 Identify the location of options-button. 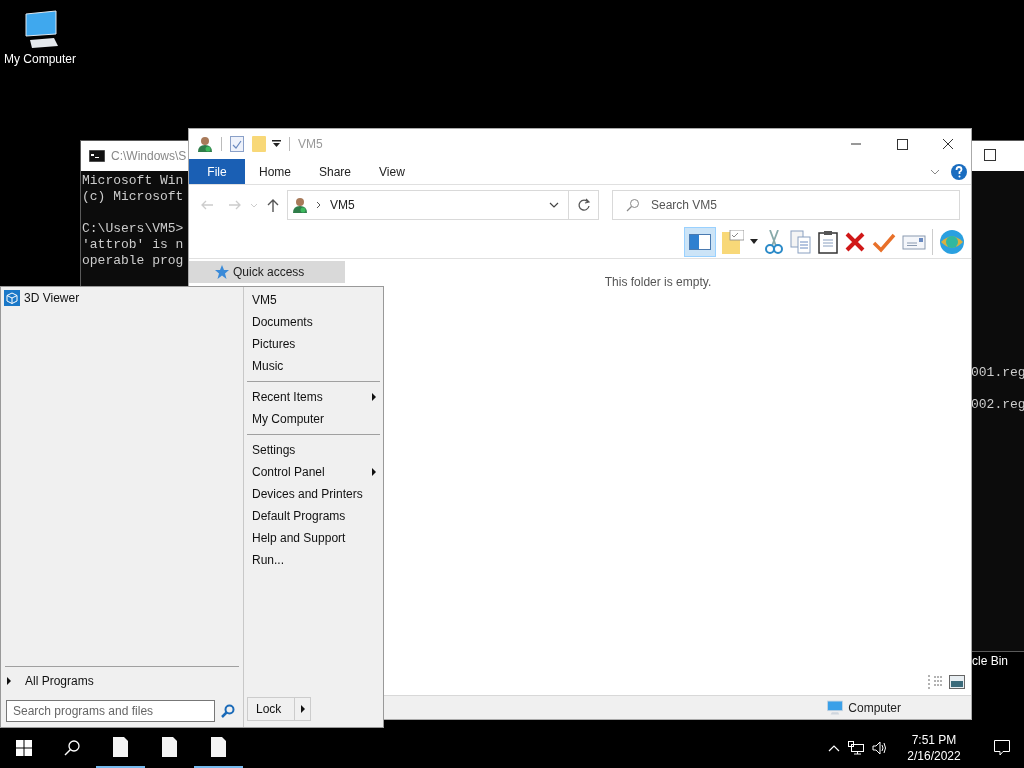
(303, 709).